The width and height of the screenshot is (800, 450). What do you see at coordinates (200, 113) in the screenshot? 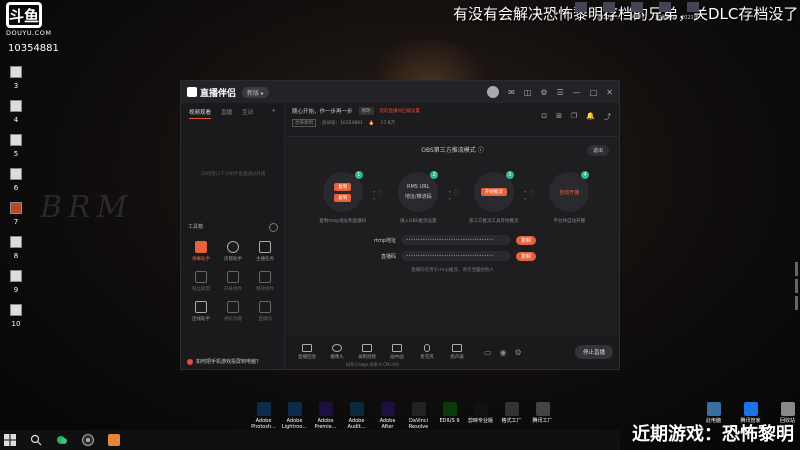
I see `tab-video: 视频观看` at bounding box center [200, 113].